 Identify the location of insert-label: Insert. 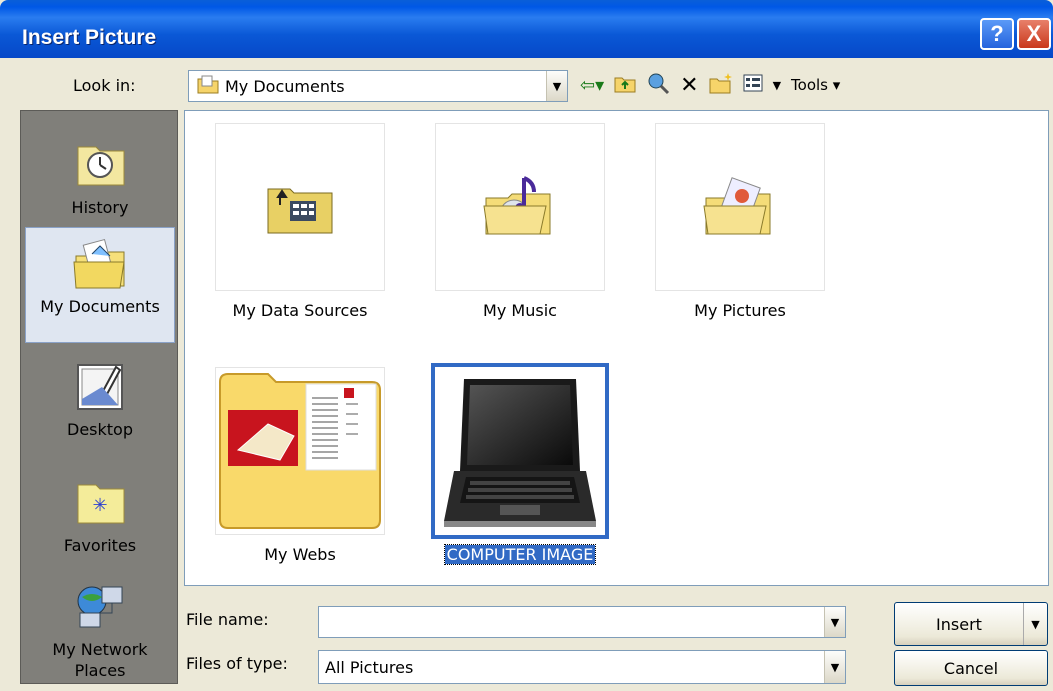
(959, 624).